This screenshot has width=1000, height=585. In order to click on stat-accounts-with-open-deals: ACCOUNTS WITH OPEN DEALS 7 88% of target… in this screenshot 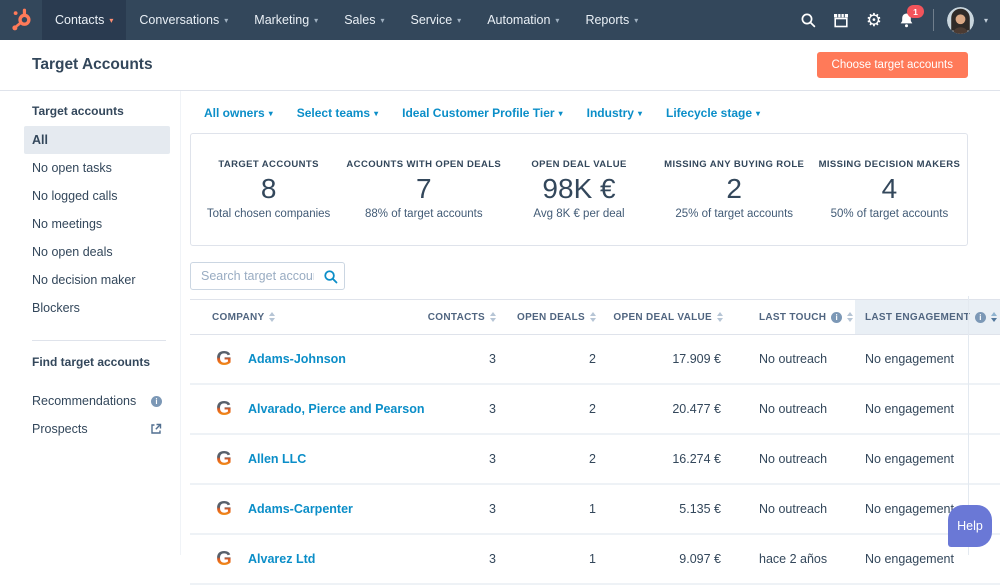, I will do `click(423, 189)`.